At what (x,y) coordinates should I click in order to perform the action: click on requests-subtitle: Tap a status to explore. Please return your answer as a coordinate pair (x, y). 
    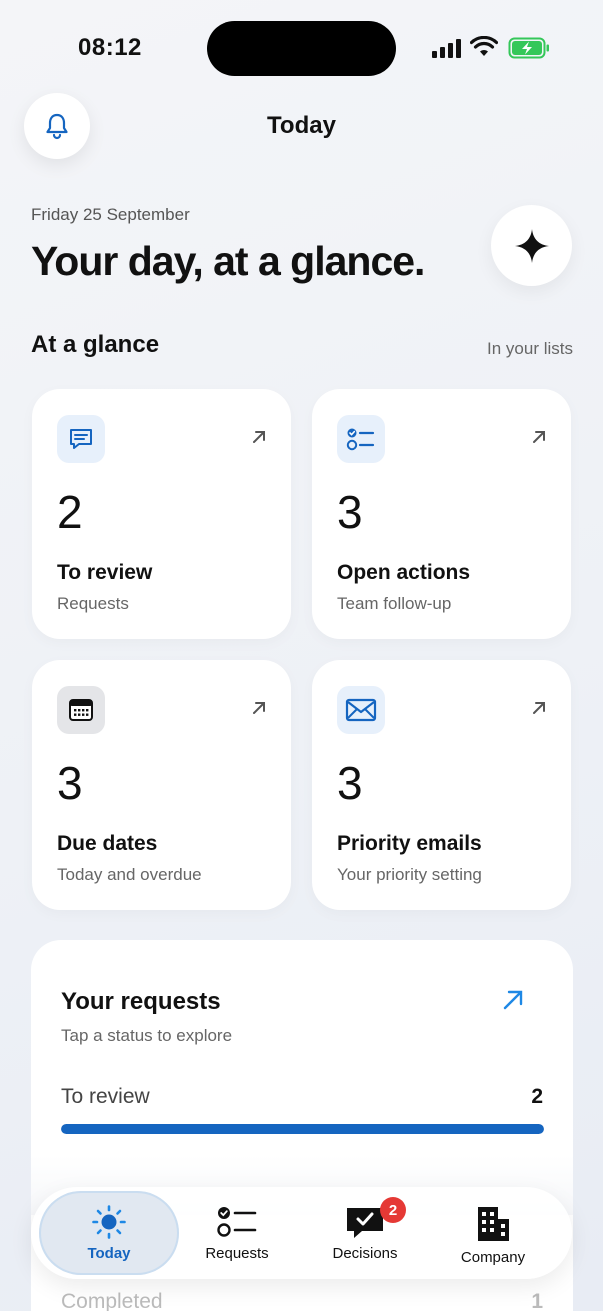
    Looking at the image, I should click on (147, 1035).